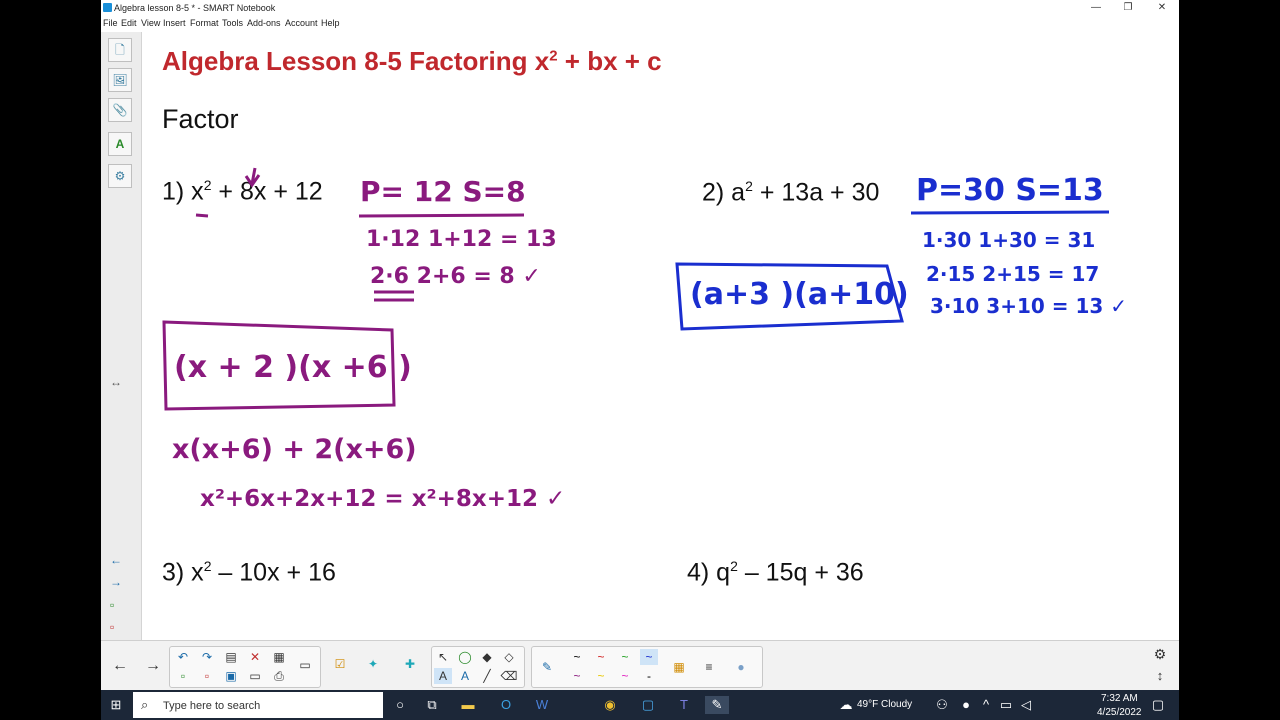  I want to click on mic-icon: ●, so click(966, 705).